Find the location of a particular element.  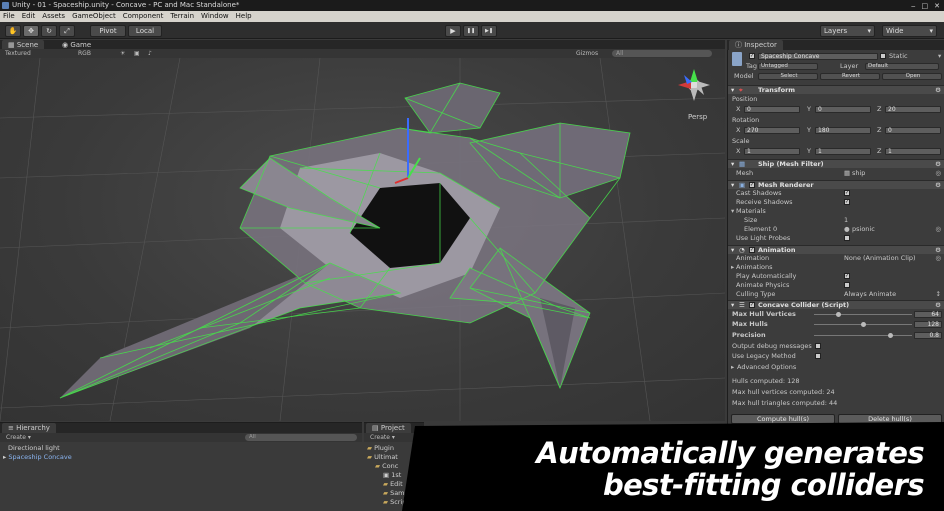

banner-shape is located at coordinates (673, 466).